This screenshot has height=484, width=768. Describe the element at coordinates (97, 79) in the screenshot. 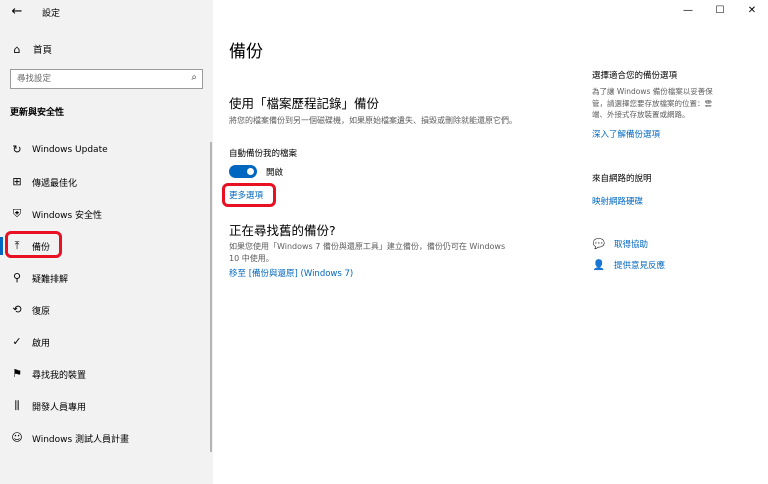

I see `search-input` at that location.